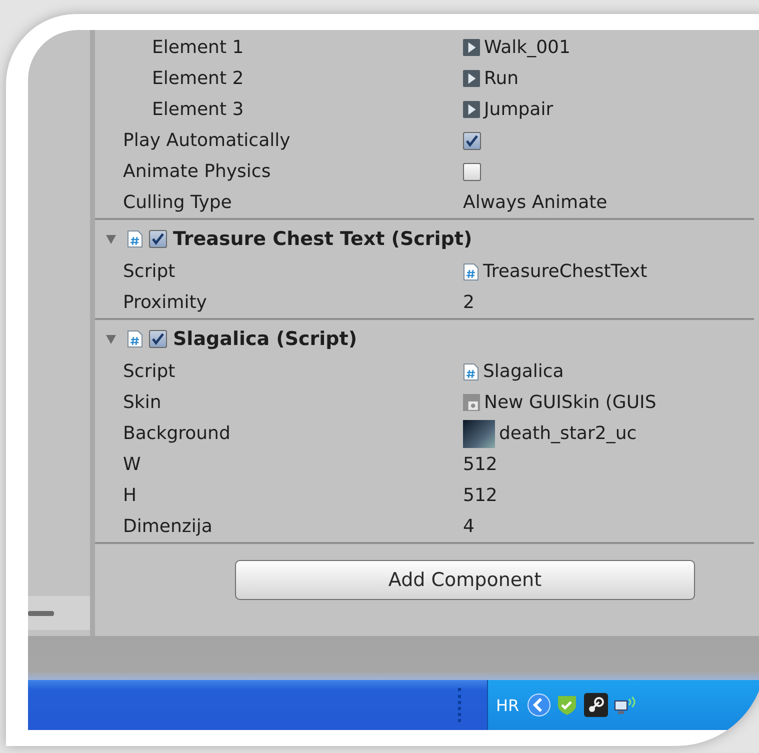 The image size is (759, 753). Describe the element at coordinates (198, 109) in the screenshot. I see `property-label: Element 3` at that location.